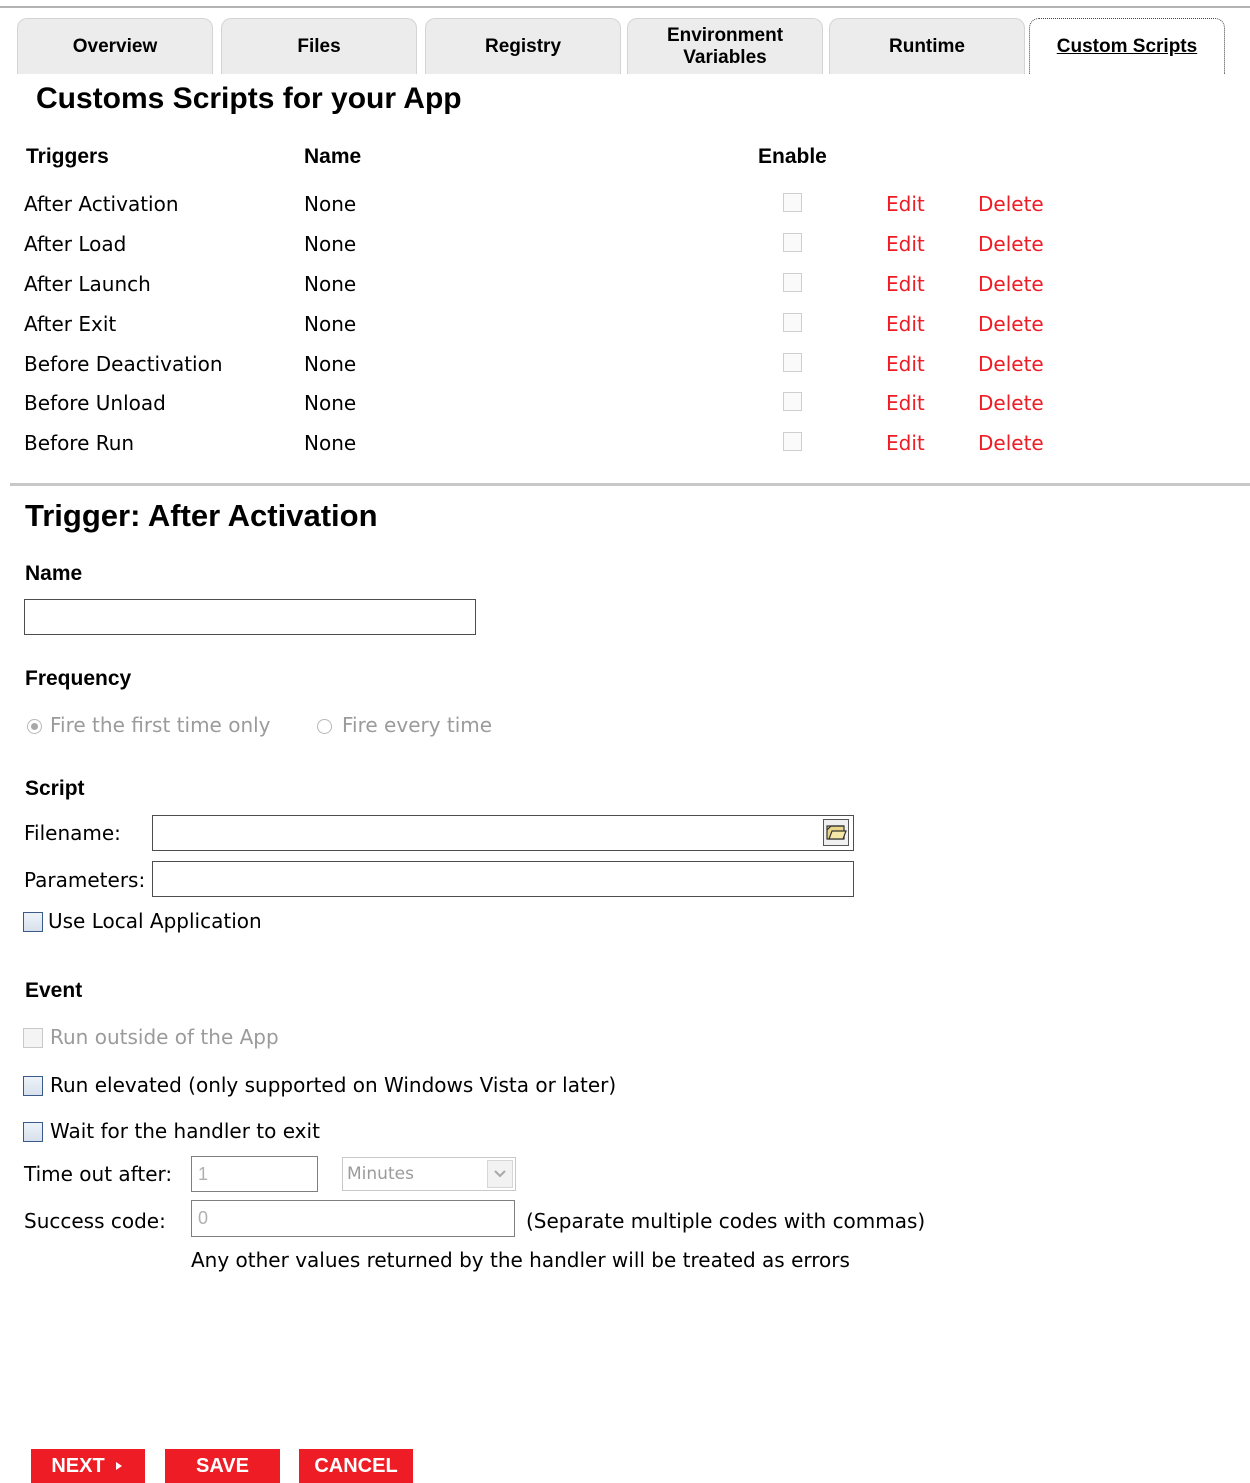 The image size is (1250, 1483). I want to click on trigger-cell: After Activation, so click(101, 204).